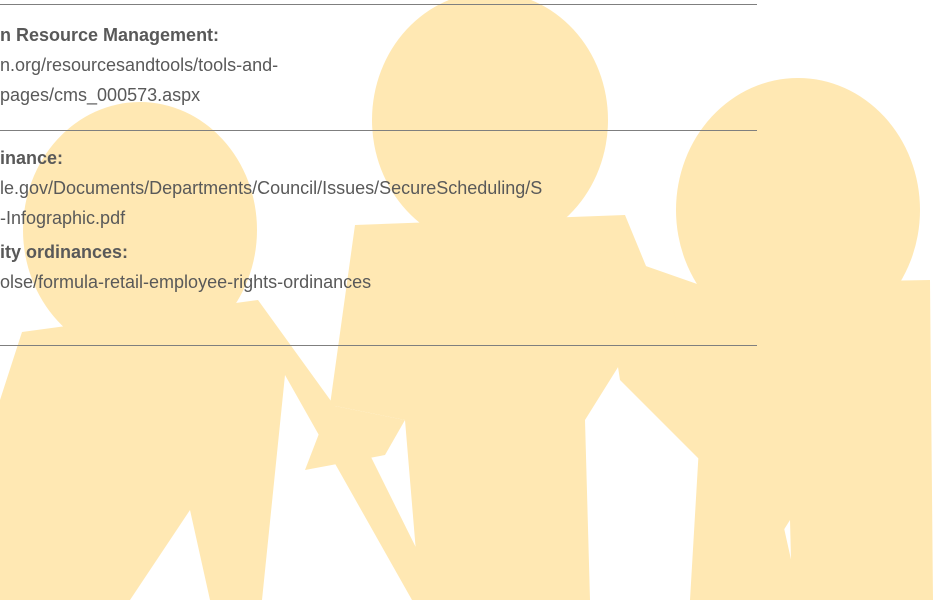  I want to click on reference-heading: ity ordinances:, so click(64, 252).